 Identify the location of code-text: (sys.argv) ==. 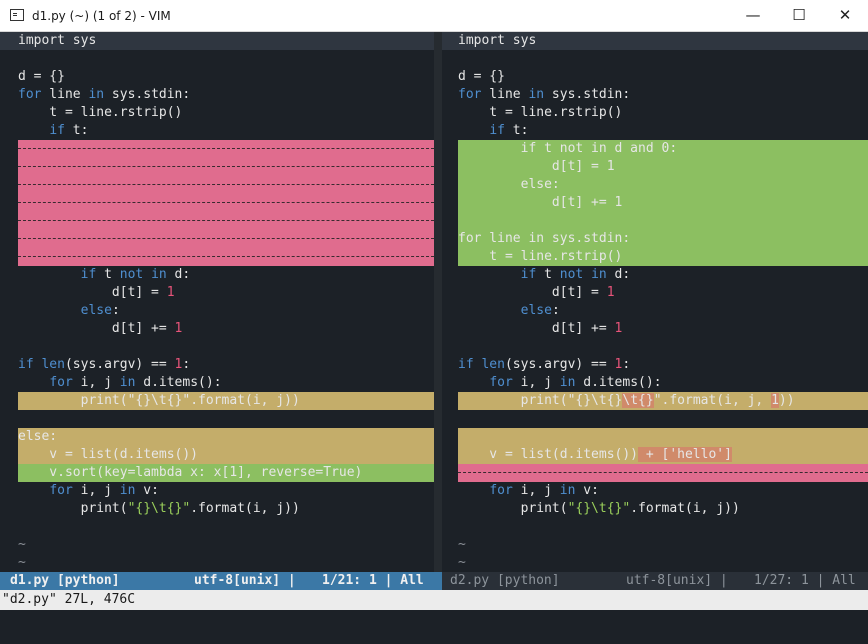
(559, 364).